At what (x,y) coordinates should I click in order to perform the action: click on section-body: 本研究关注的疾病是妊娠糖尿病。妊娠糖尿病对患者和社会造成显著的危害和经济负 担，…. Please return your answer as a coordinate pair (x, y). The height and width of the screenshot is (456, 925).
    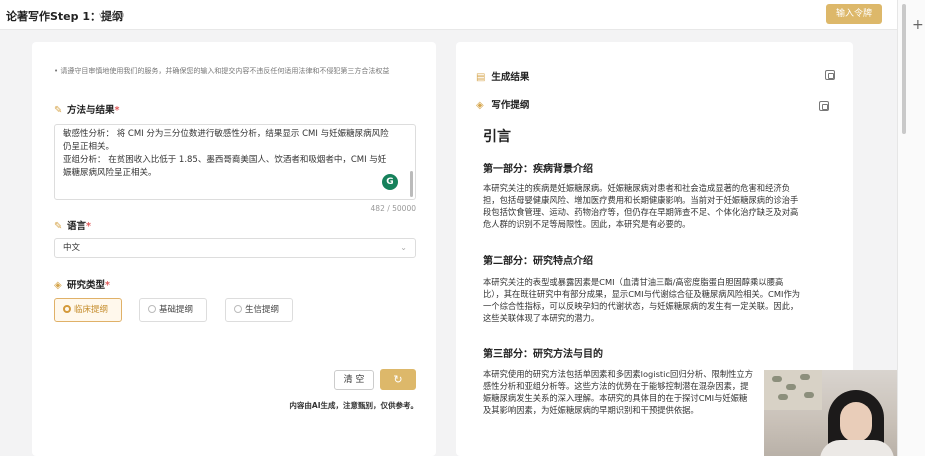
    Looking at the image, I should click on (641, 206).